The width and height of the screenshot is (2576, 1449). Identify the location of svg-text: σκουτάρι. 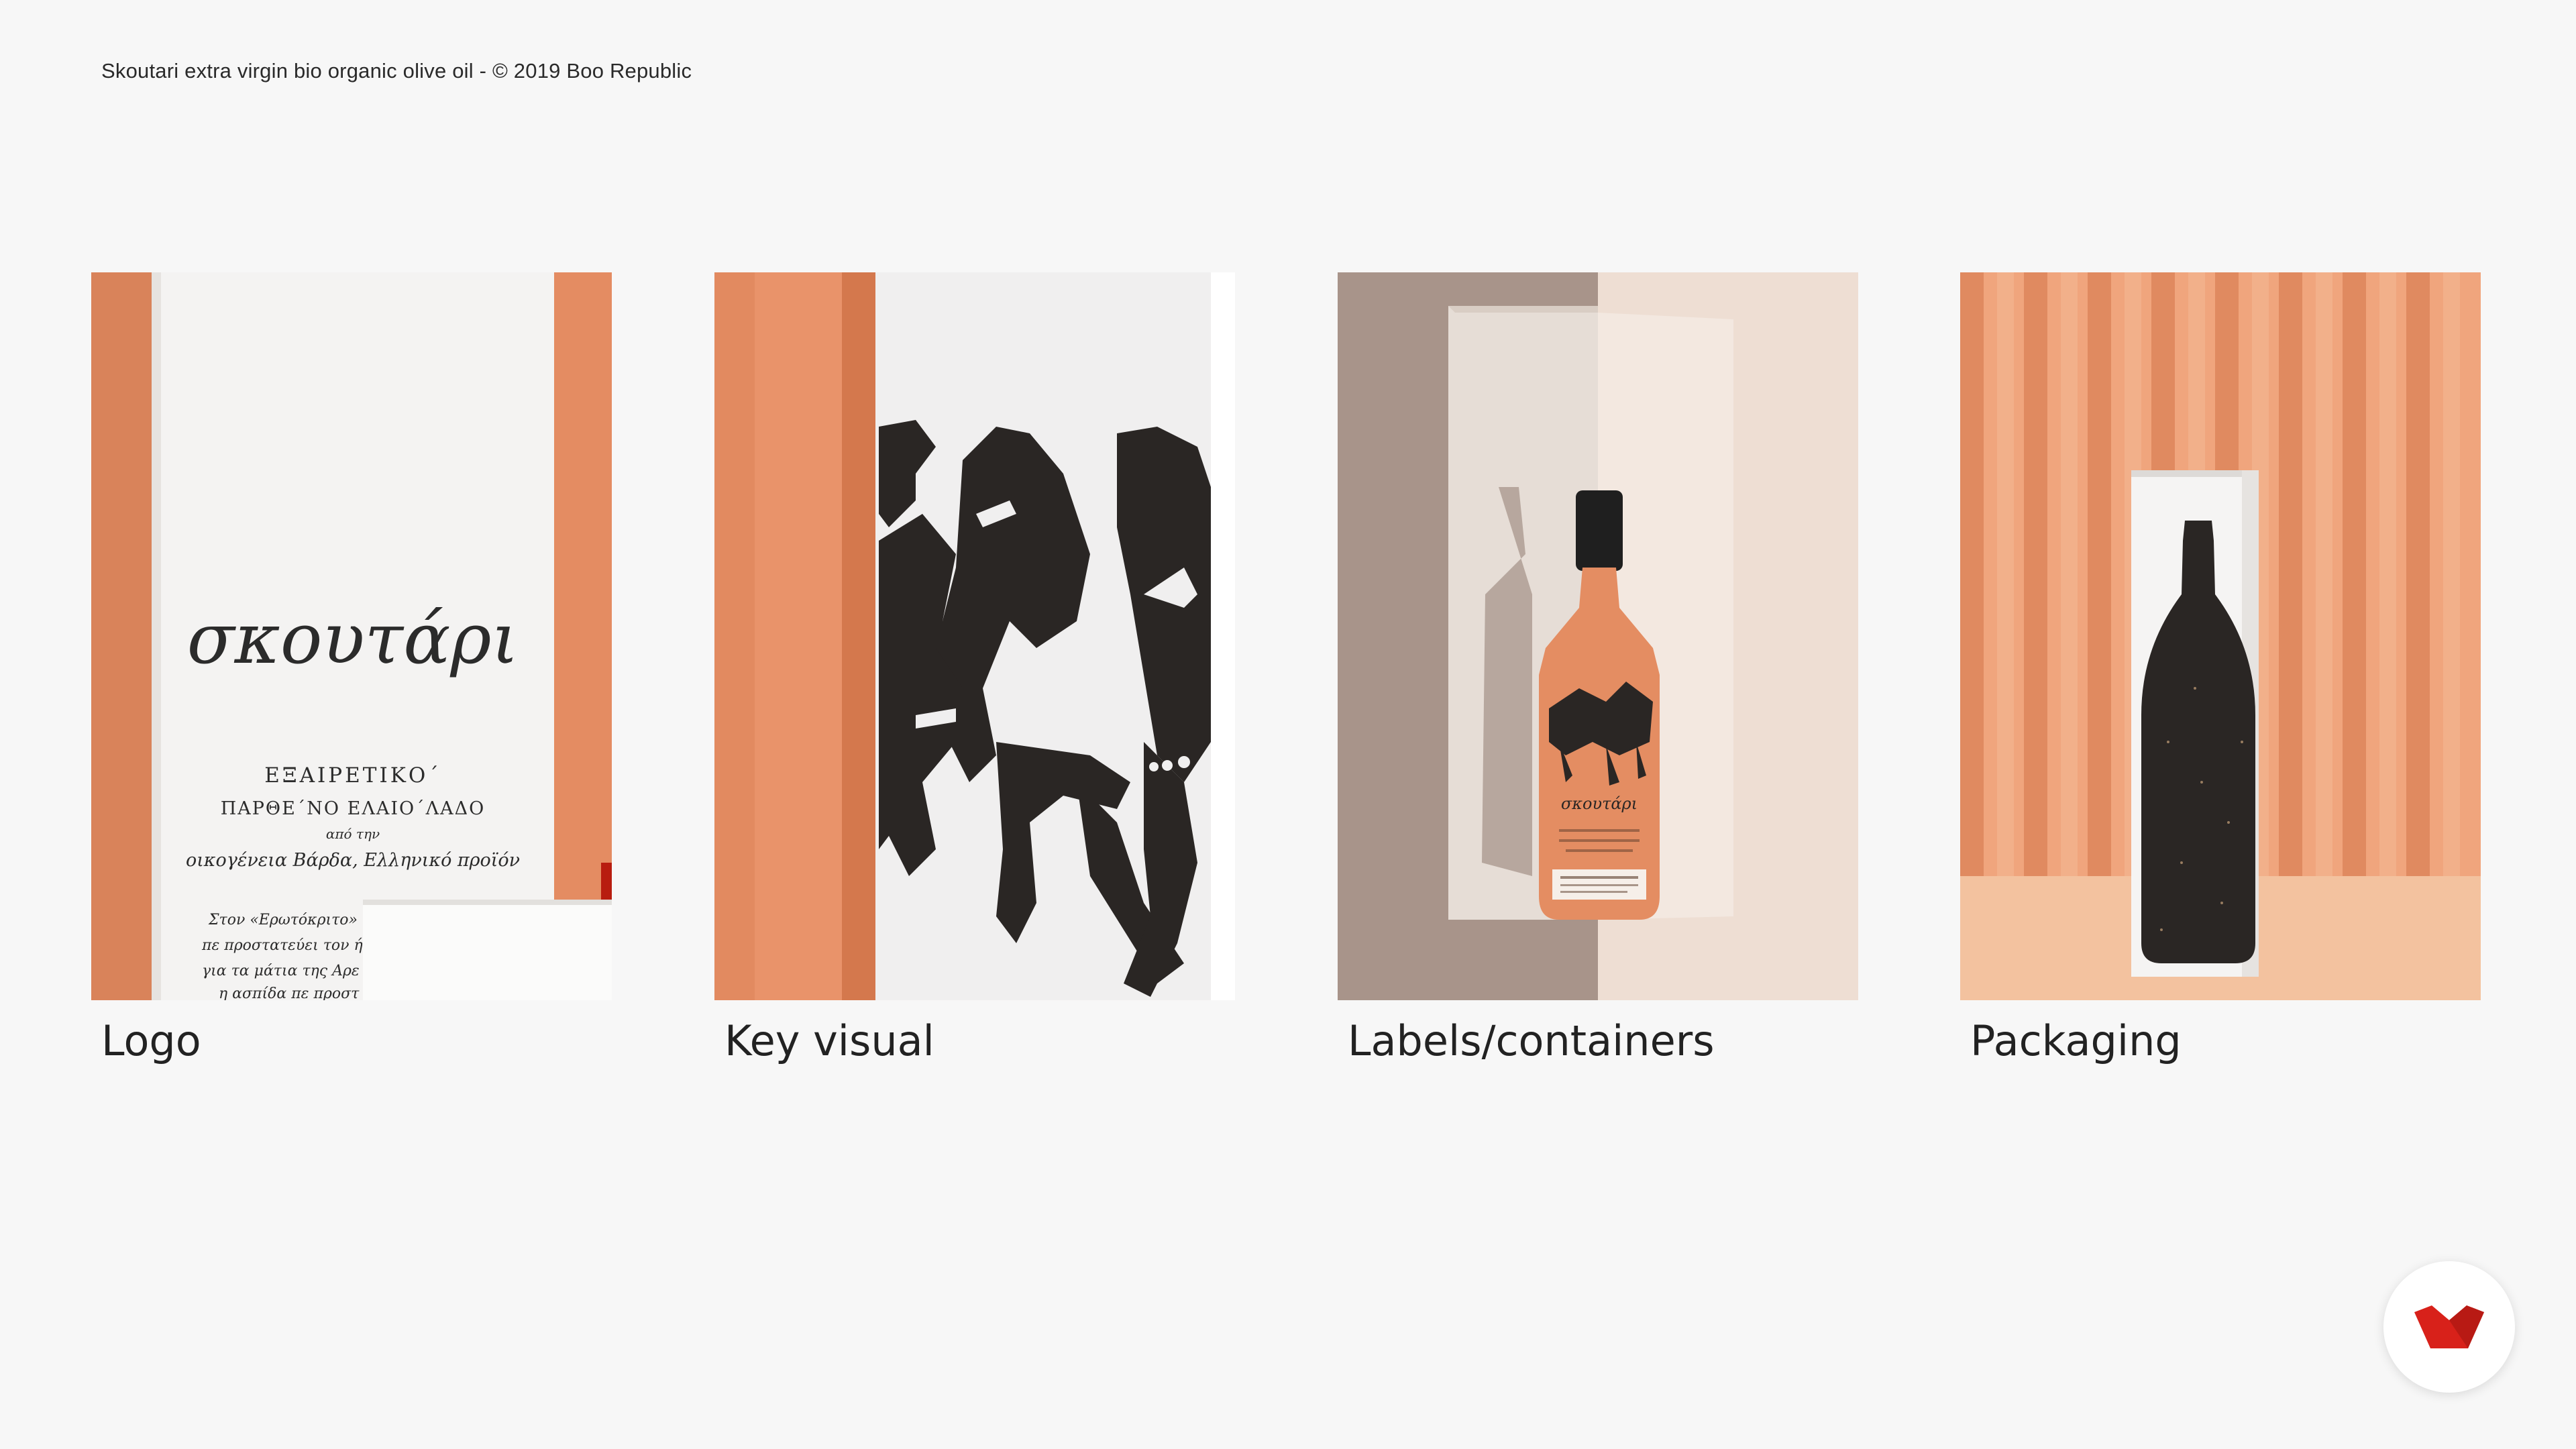
(1599, 803).